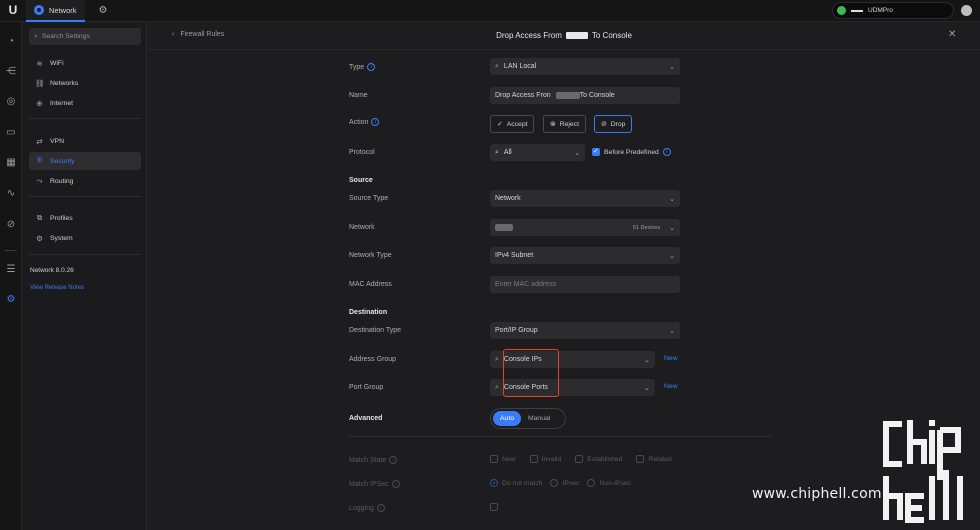  I want to click on sidebar-item-vpn: ⇄ VPN, so click(85, 141).